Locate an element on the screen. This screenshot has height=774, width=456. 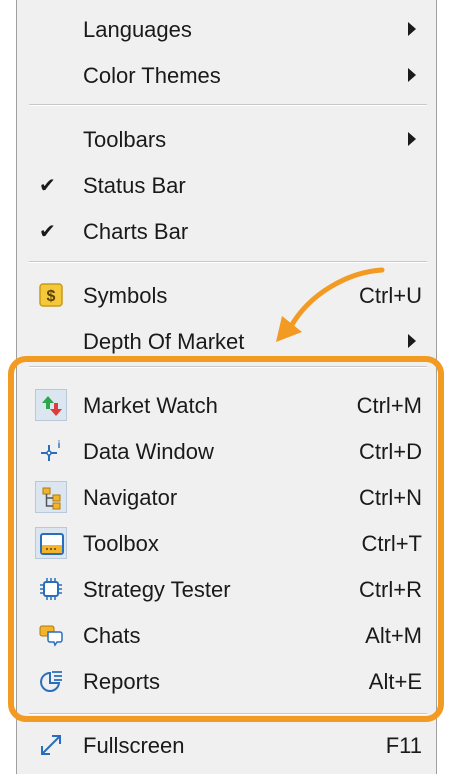
crosshair-info-icon: i is located at coordinates (51, 451).